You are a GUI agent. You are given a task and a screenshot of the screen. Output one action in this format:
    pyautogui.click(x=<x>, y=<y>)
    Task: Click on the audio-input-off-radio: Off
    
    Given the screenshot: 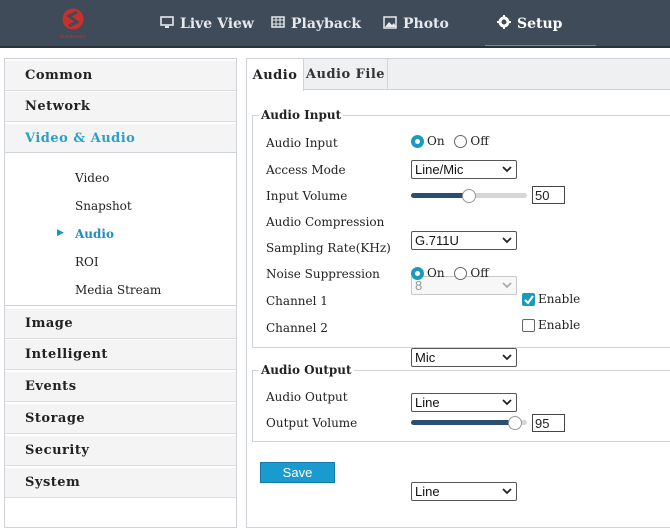 What is the action you would take?
    pyautogui.click(x=471, y=141)
    